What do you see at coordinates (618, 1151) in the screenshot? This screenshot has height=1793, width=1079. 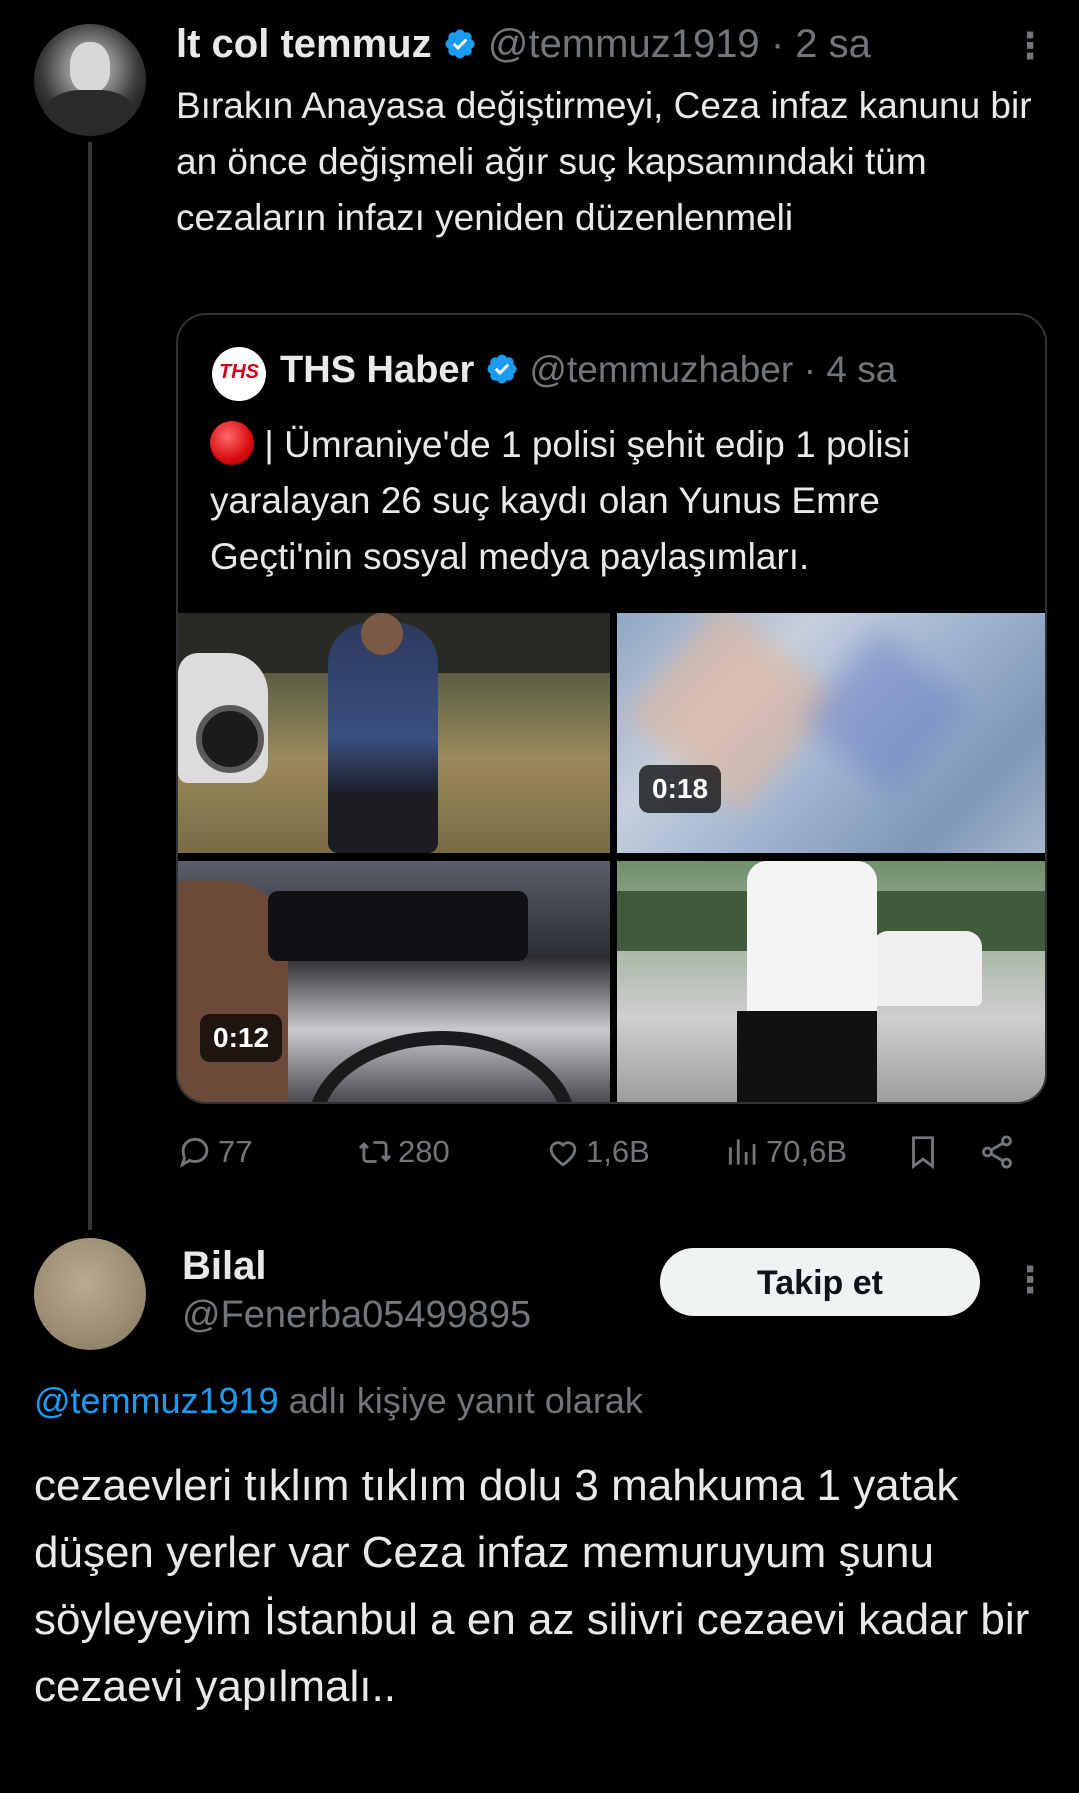 I see `like-count: 1,6B` at bounding box center [618, 1151].